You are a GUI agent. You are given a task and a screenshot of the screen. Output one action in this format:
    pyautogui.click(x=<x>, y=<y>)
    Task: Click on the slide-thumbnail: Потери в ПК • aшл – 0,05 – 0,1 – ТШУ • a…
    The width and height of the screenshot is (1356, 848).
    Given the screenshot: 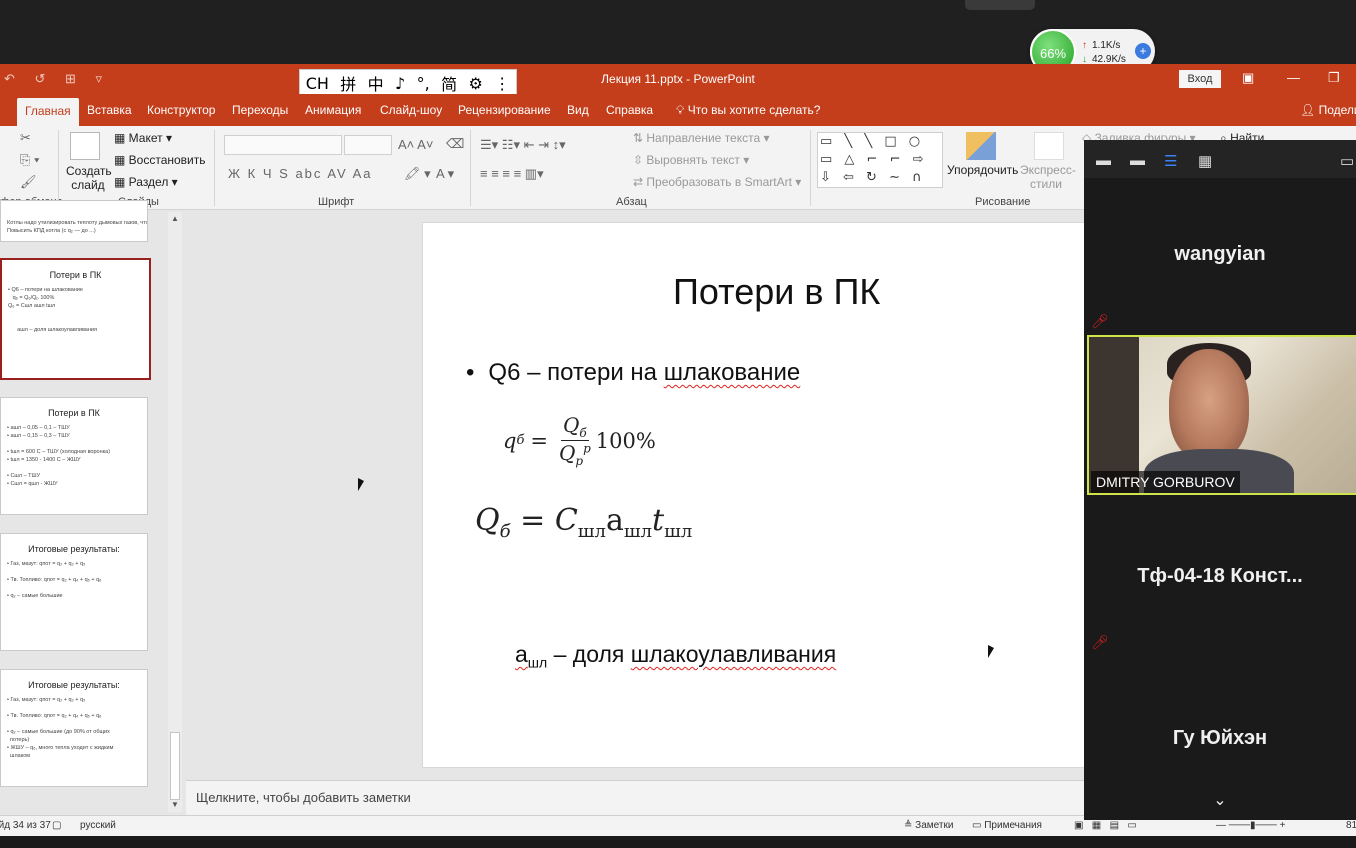 What is the action you would take?
    pyautogui.click(x=74, y=456)
    